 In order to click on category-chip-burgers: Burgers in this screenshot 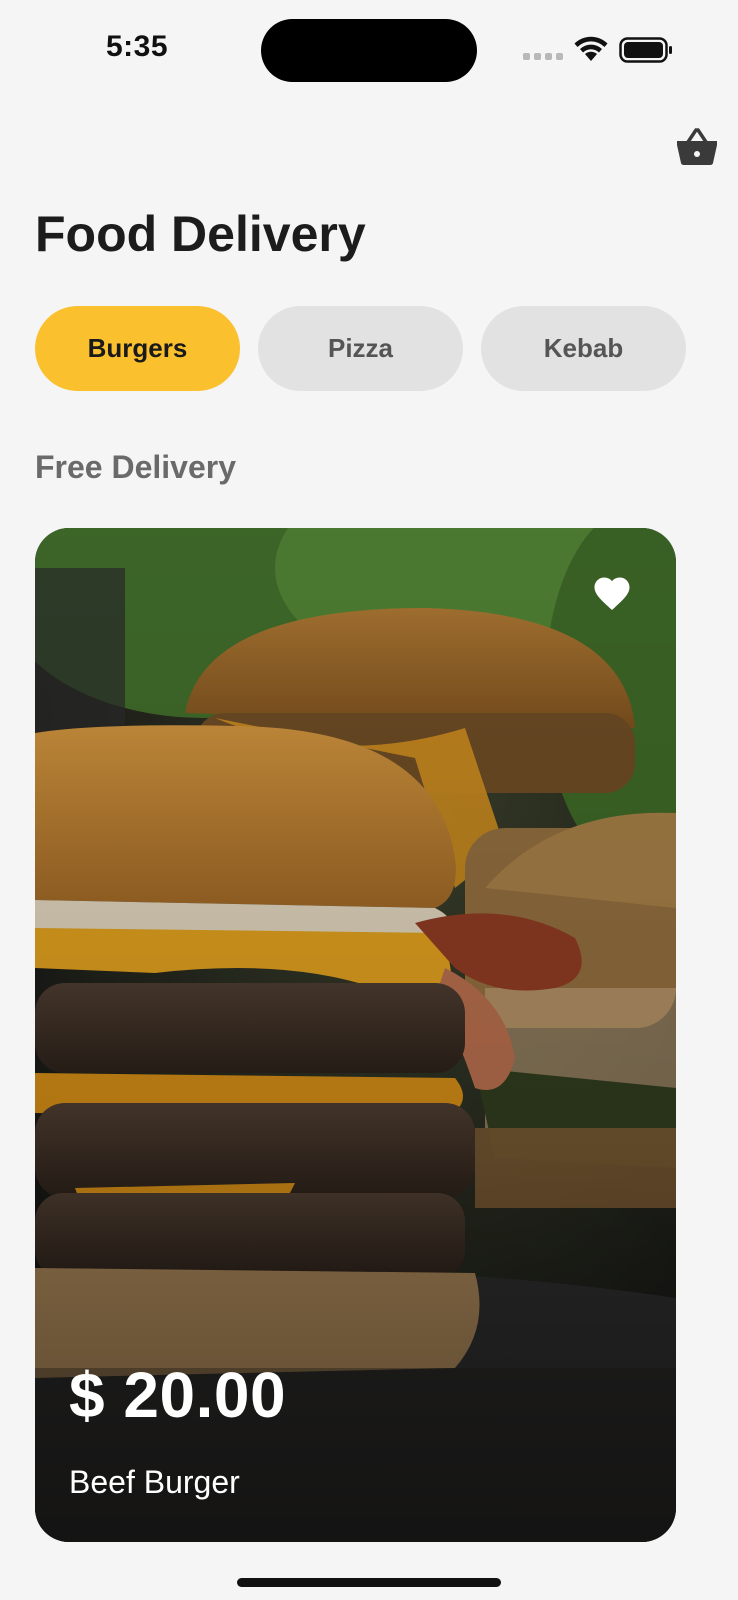, I will do `click(137, 348)`.